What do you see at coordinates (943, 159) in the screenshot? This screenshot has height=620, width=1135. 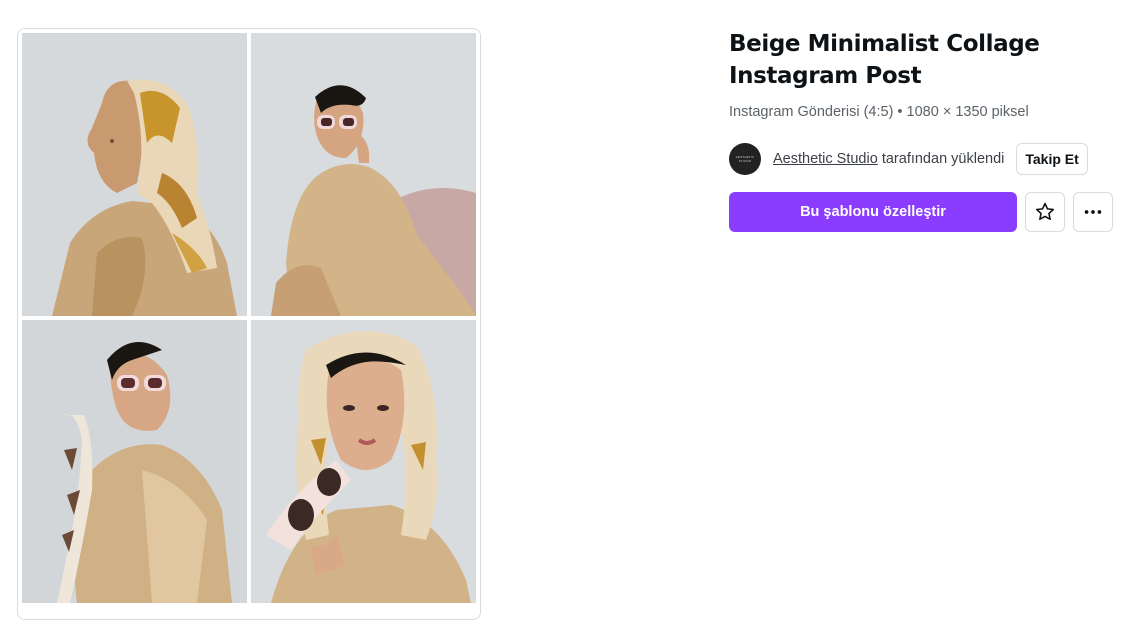 I see `uploaded-by-text: tarafından yüklendi` at bounding box center [943, 159].